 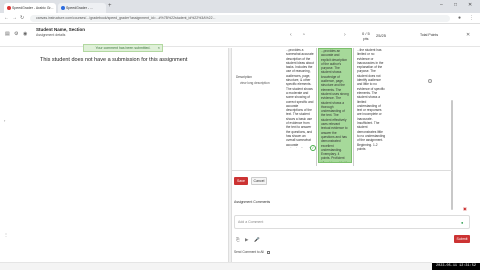 I want to click on settings-icon: ⚙, so click(x=16, y=34).